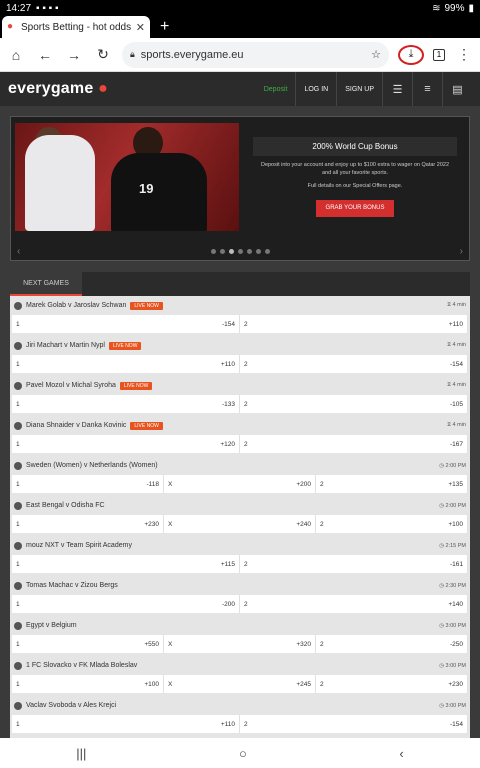  I want to click on odds-button: 2 +135, so click(392, 484).